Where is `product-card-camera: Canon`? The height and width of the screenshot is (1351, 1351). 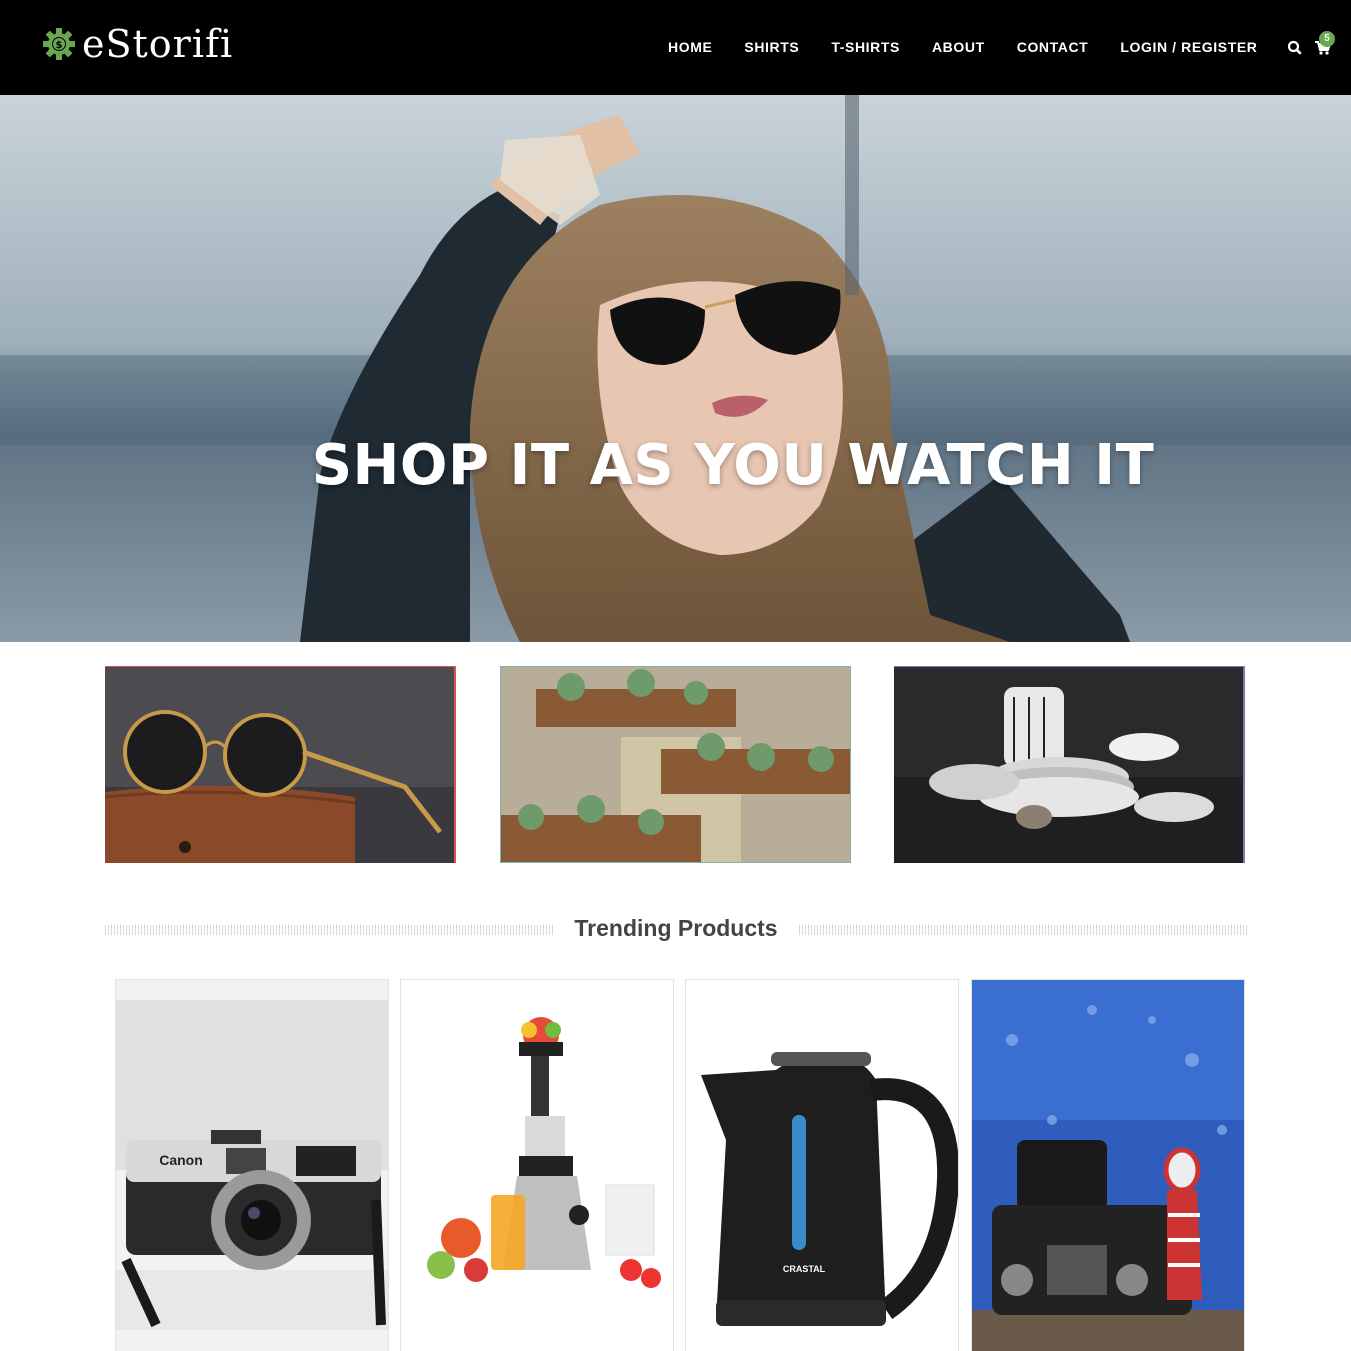 product-card-camera: Canon is located at coordinates (252, 1165).